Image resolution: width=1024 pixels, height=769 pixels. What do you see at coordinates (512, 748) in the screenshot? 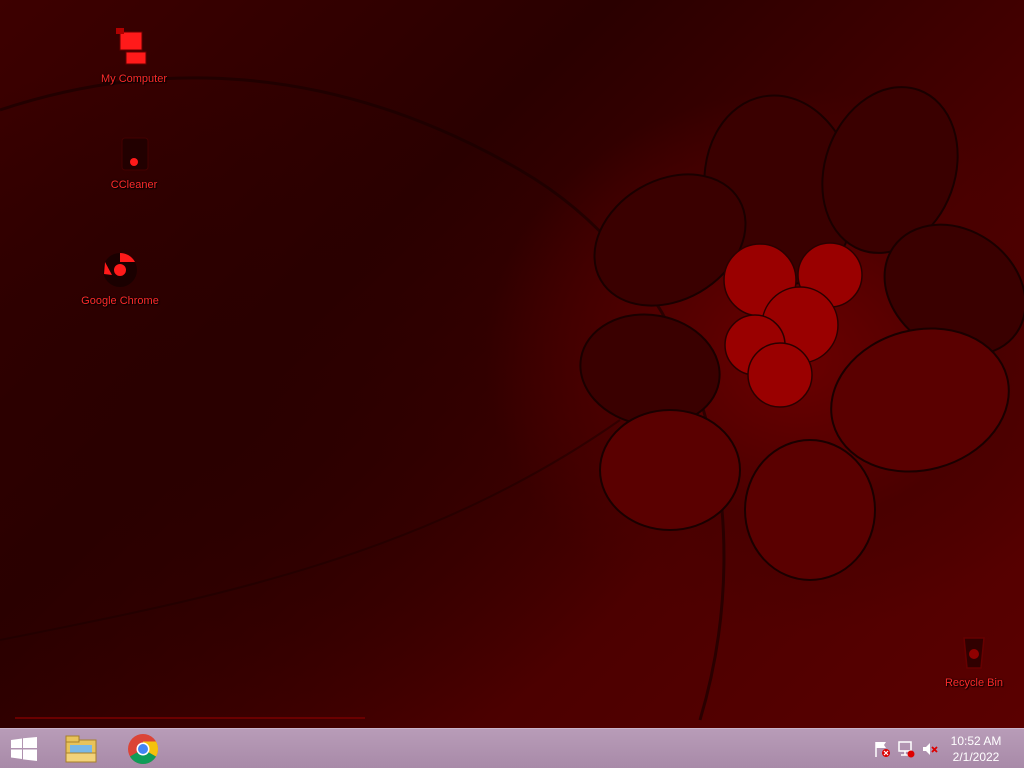
I see `taskbar: 10:52 AM 2/1/2022` at bounding box center [512, 748].